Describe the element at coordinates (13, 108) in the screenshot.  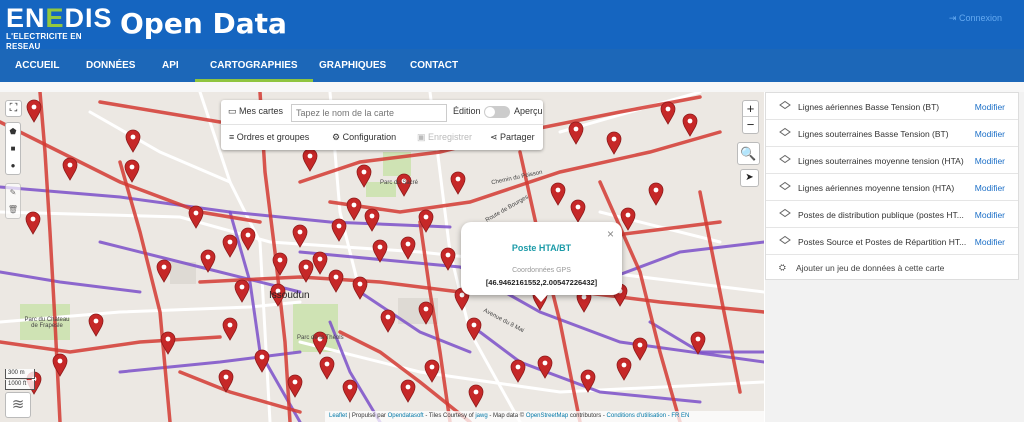
I see `fullscreen-button: ⛶` at that location.